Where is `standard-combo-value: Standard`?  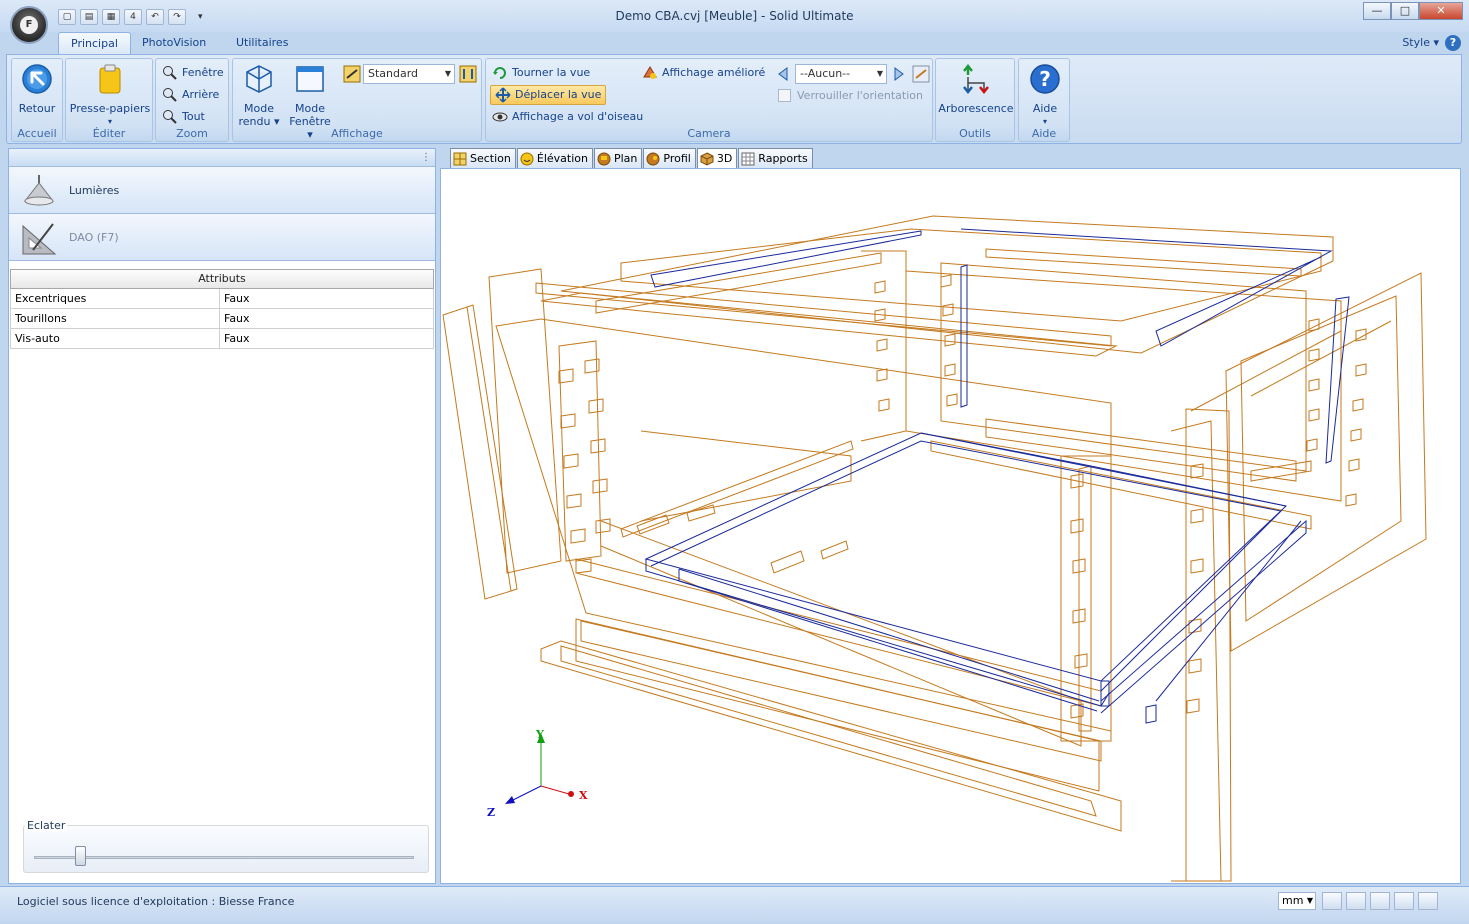
standard-combo-value: Standard is located at coordinates (393, 73).